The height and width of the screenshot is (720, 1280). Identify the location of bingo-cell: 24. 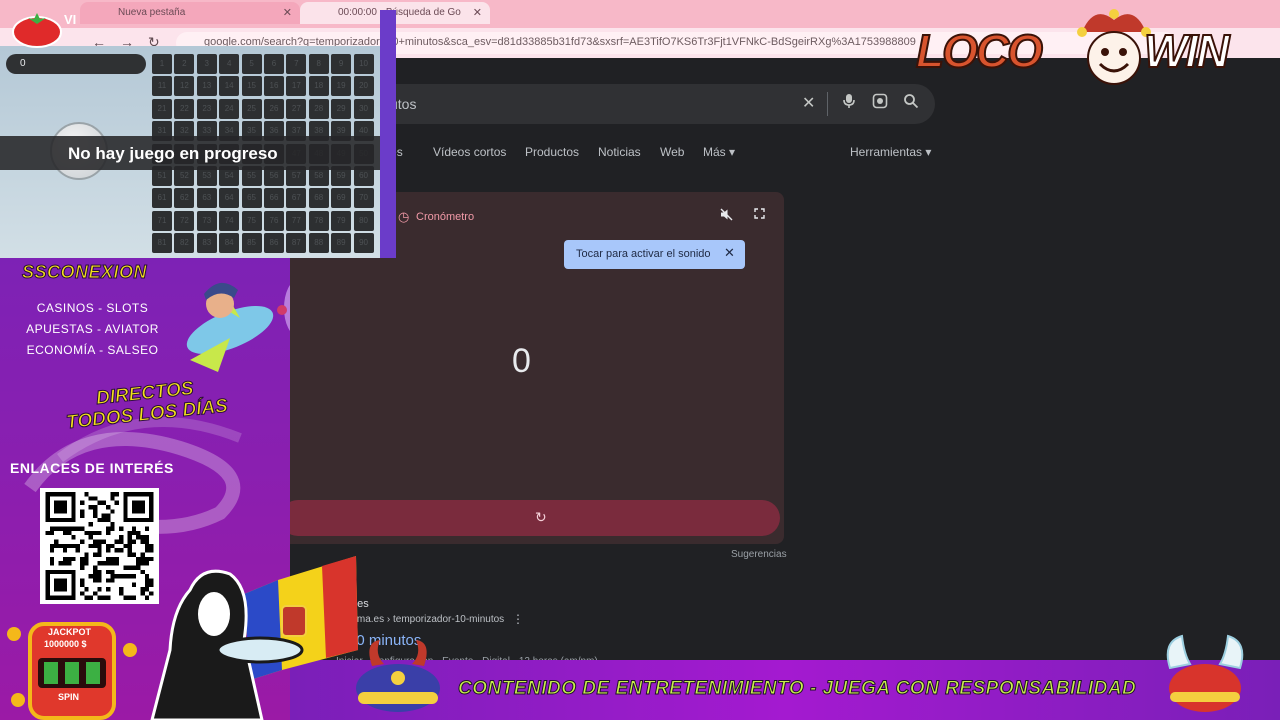
(229, 108).